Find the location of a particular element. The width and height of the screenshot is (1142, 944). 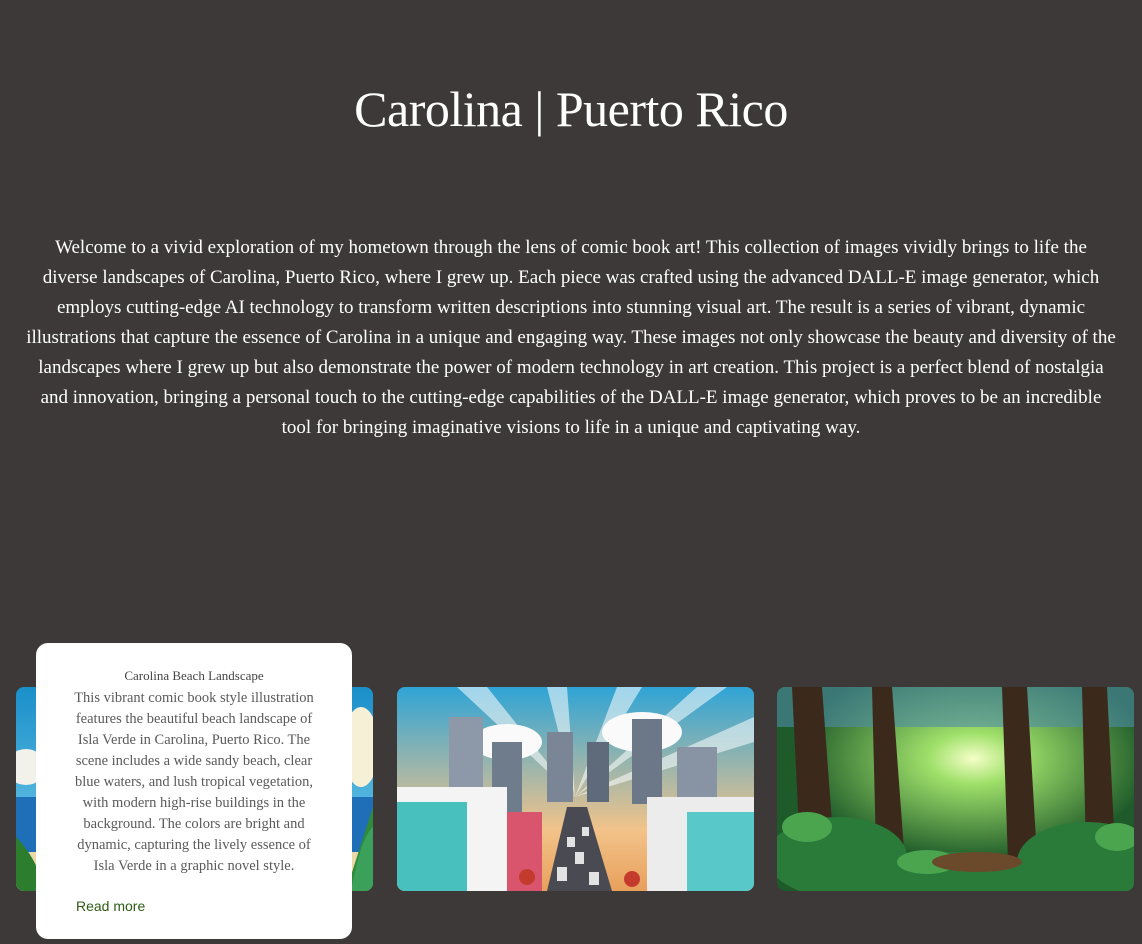

forest-illustration is located at coordinates (955, 789).